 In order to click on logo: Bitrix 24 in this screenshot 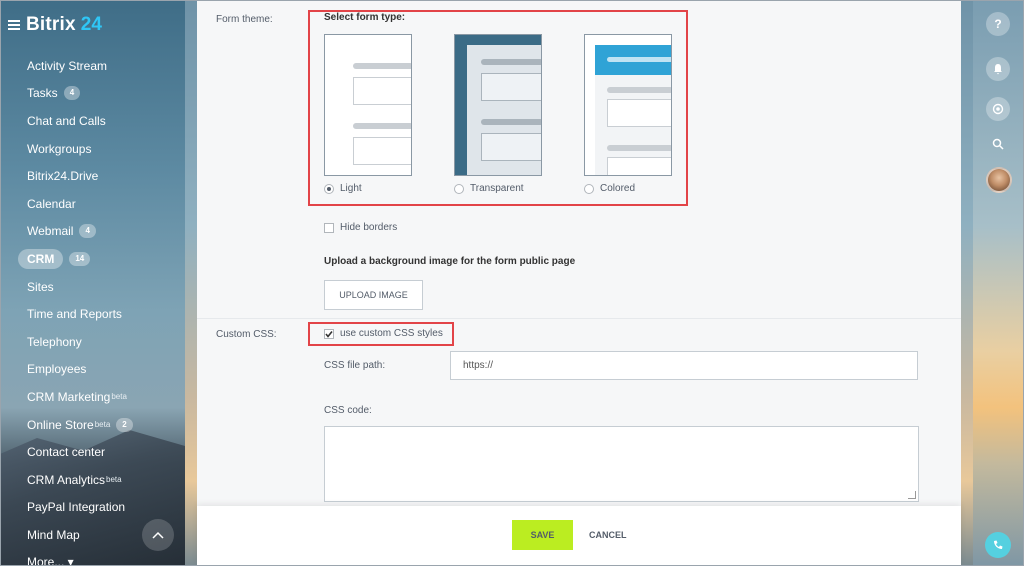, I will do `click(55, 25)`.